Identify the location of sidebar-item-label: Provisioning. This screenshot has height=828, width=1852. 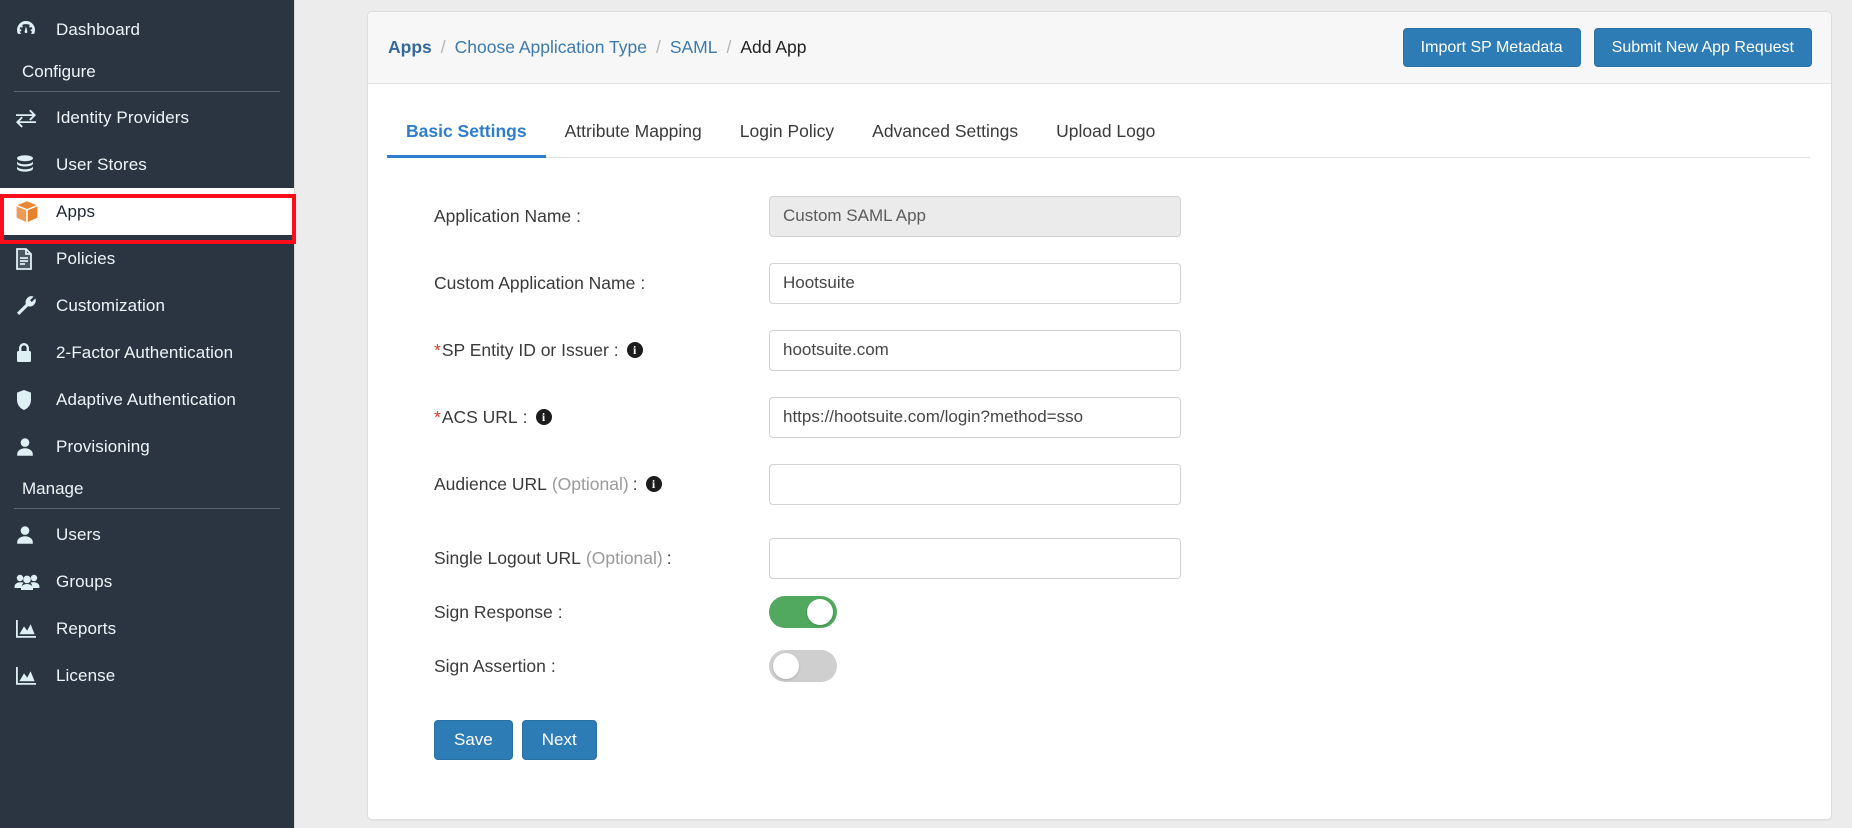
(103, 446).